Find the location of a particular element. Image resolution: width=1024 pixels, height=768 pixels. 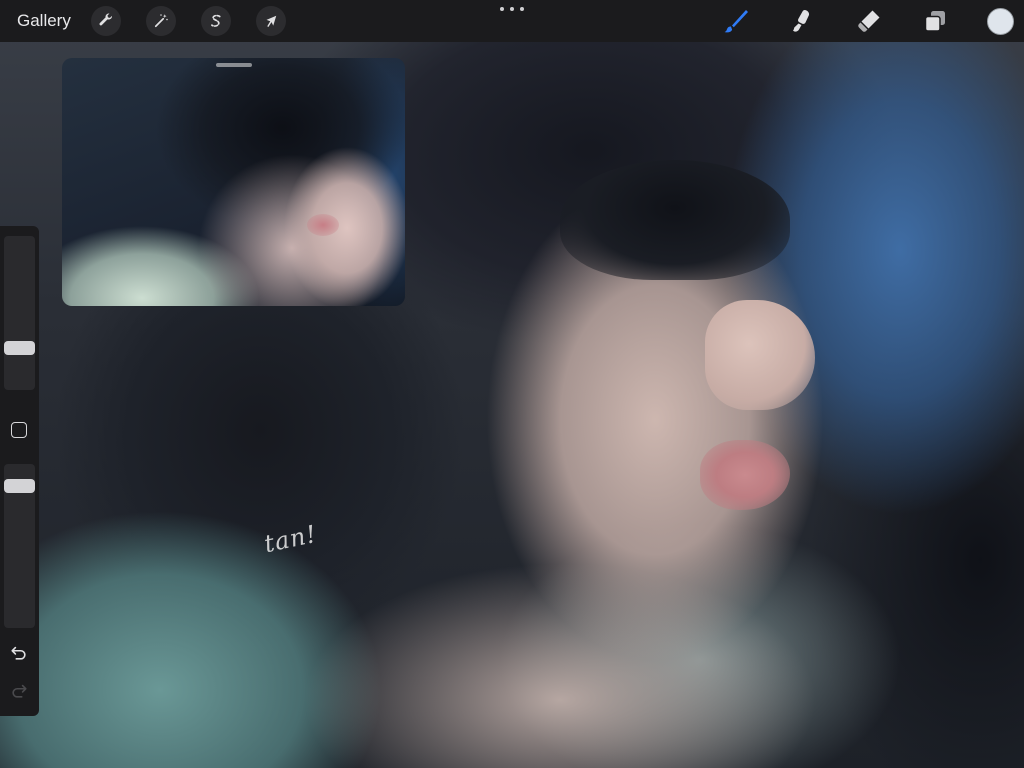

layers-button is located at coordinates (935, 21).